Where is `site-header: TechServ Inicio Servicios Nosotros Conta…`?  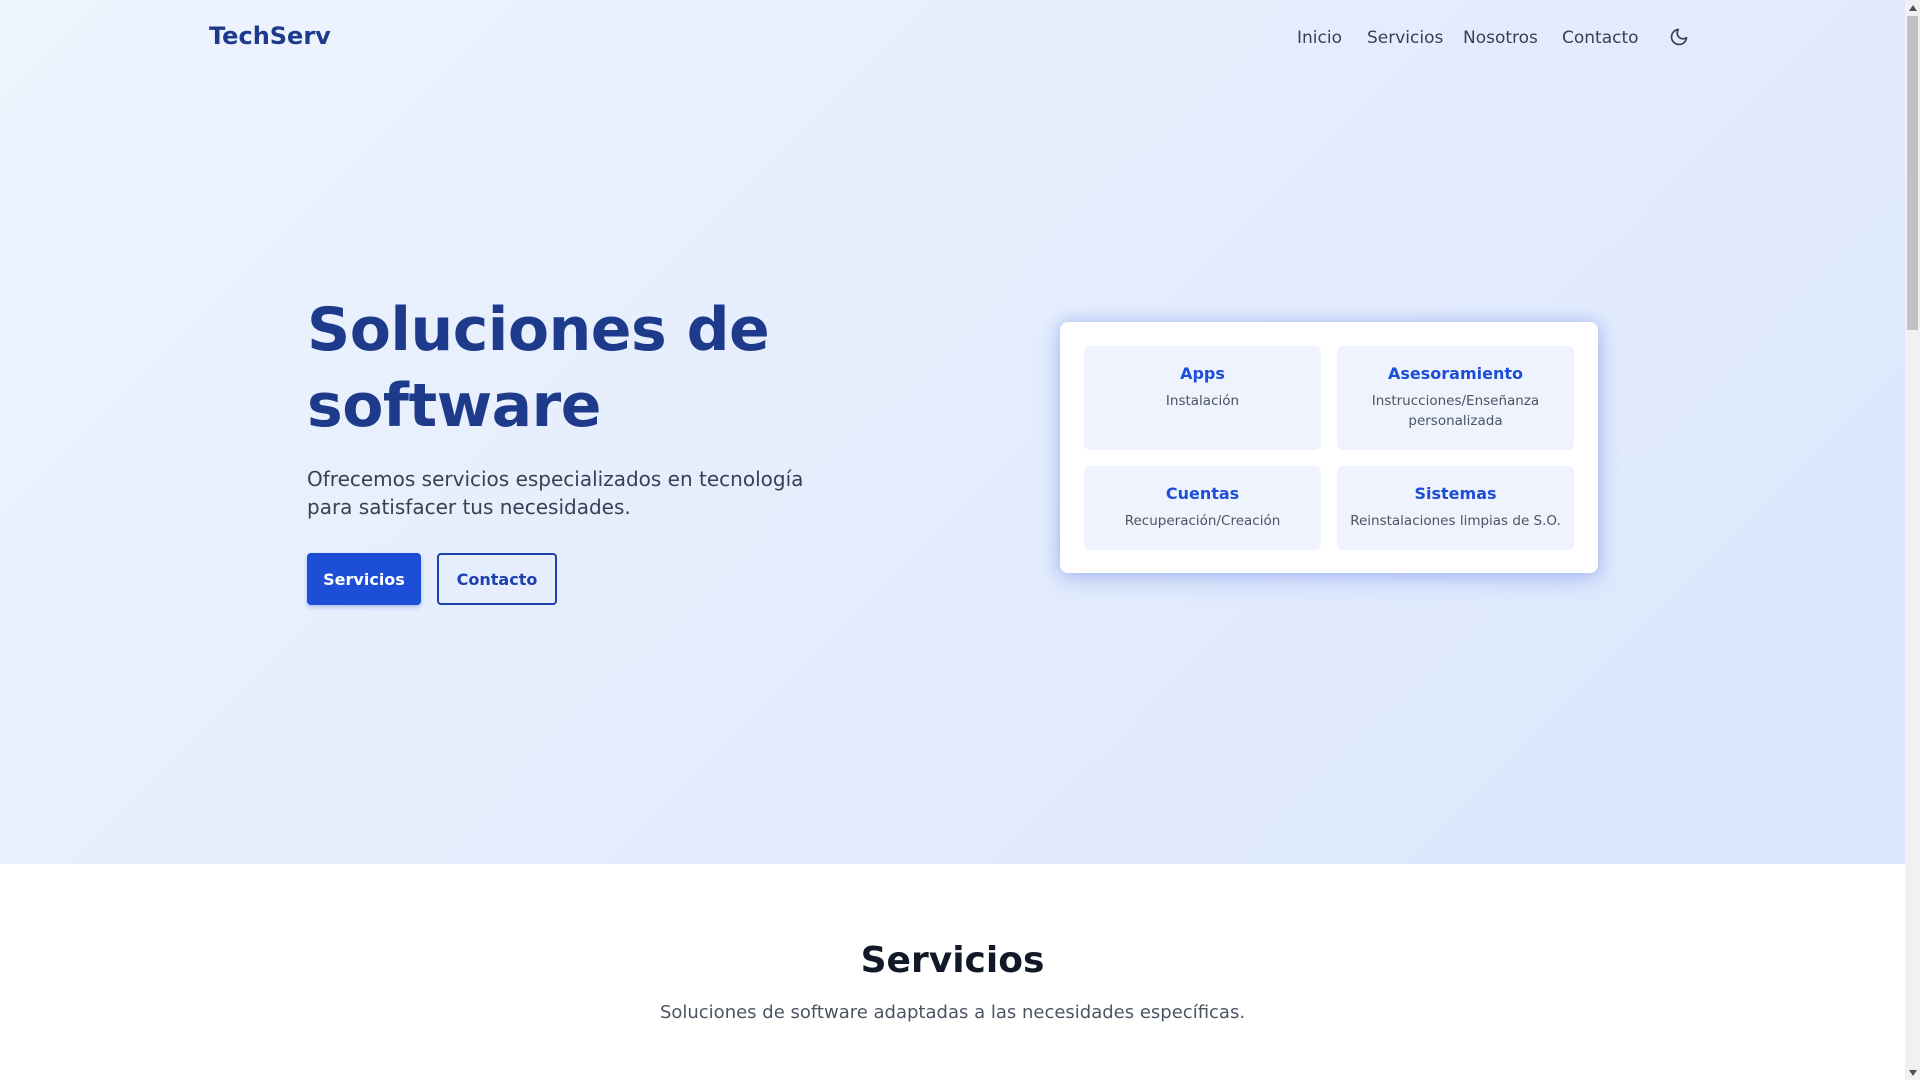
site-header: TechServ Inicio Servicios Nosotros Conta… is located at coordinates (952, 38).